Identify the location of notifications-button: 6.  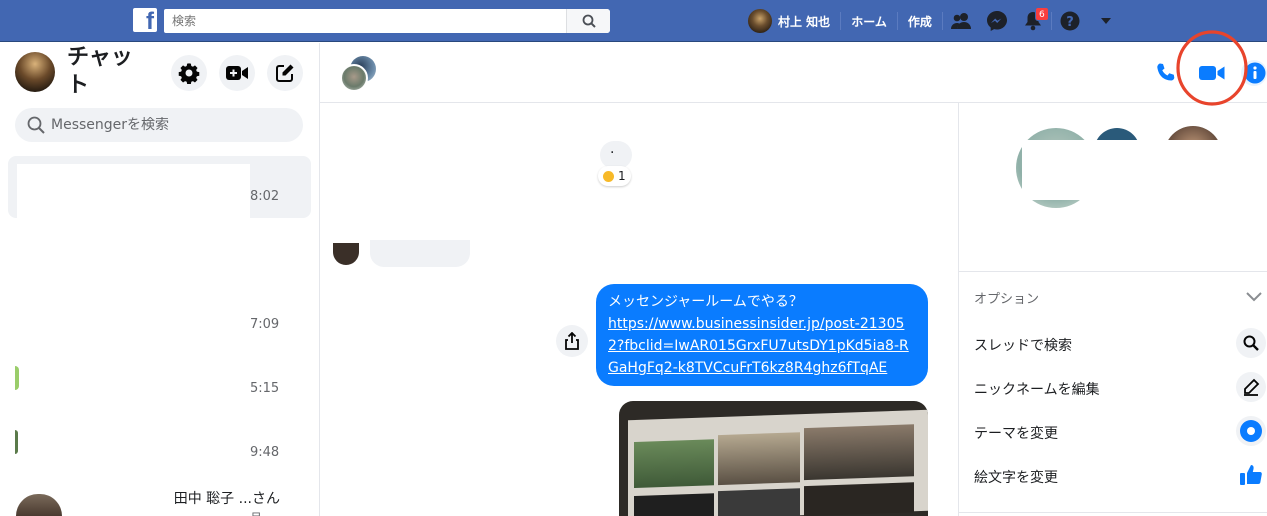
(1033, 21).